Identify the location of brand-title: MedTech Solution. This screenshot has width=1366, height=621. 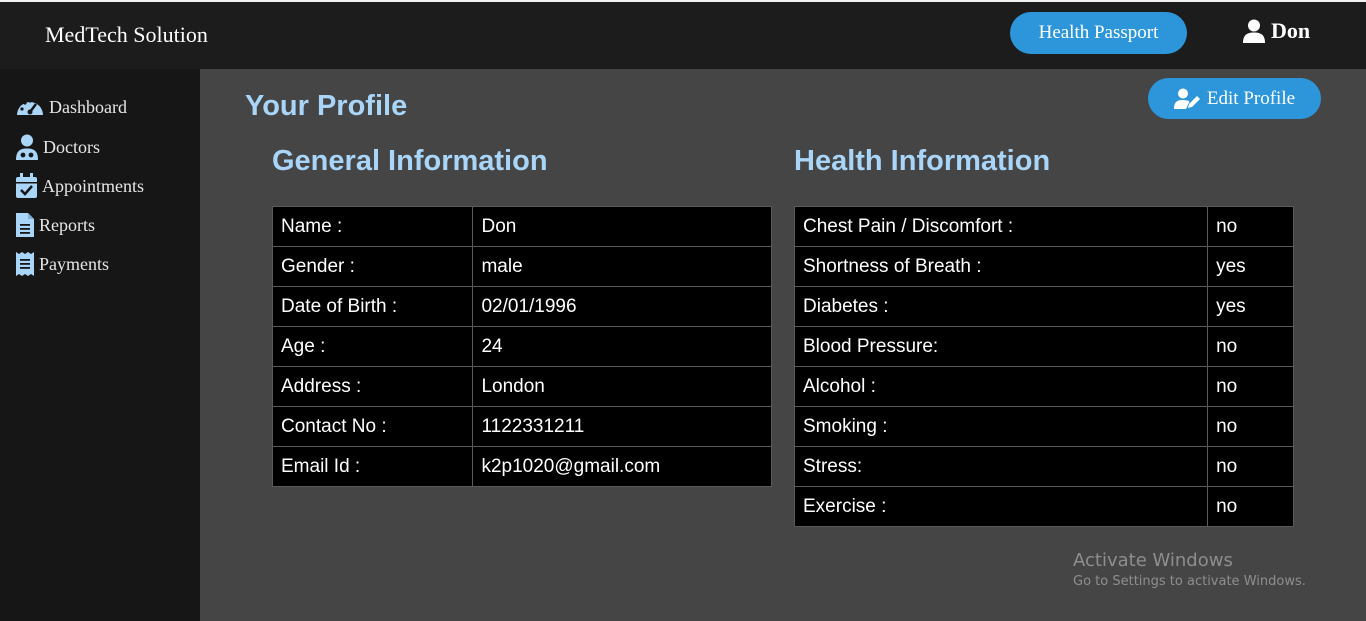
(126, 35).